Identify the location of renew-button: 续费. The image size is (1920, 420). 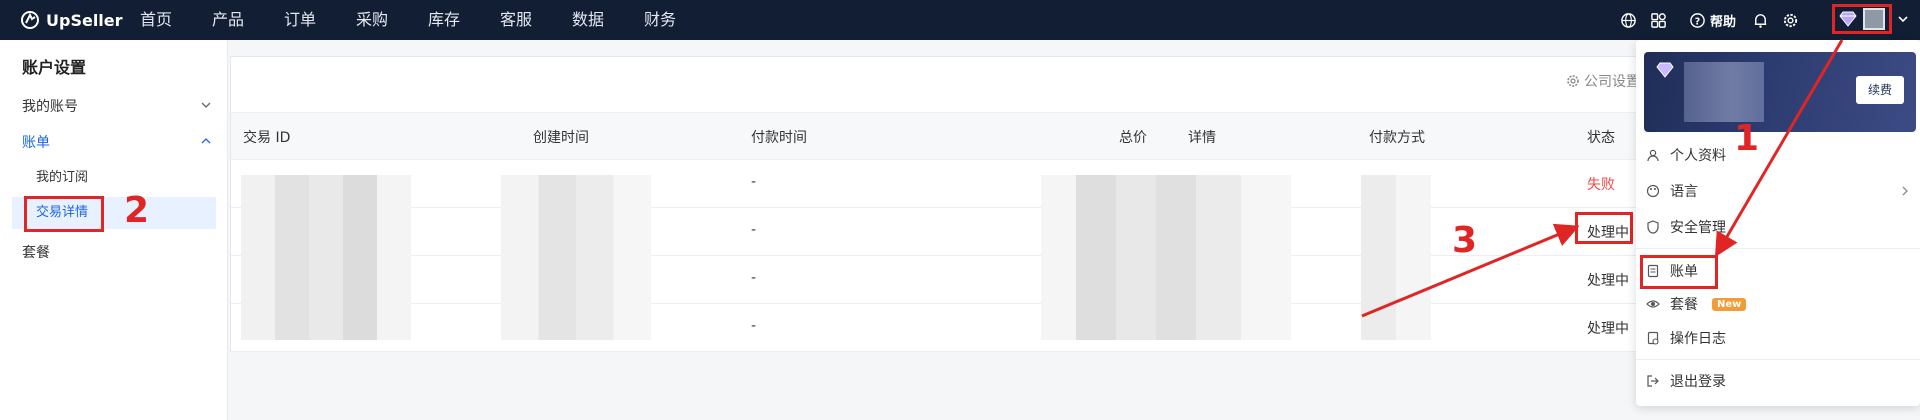
(1880, 90).